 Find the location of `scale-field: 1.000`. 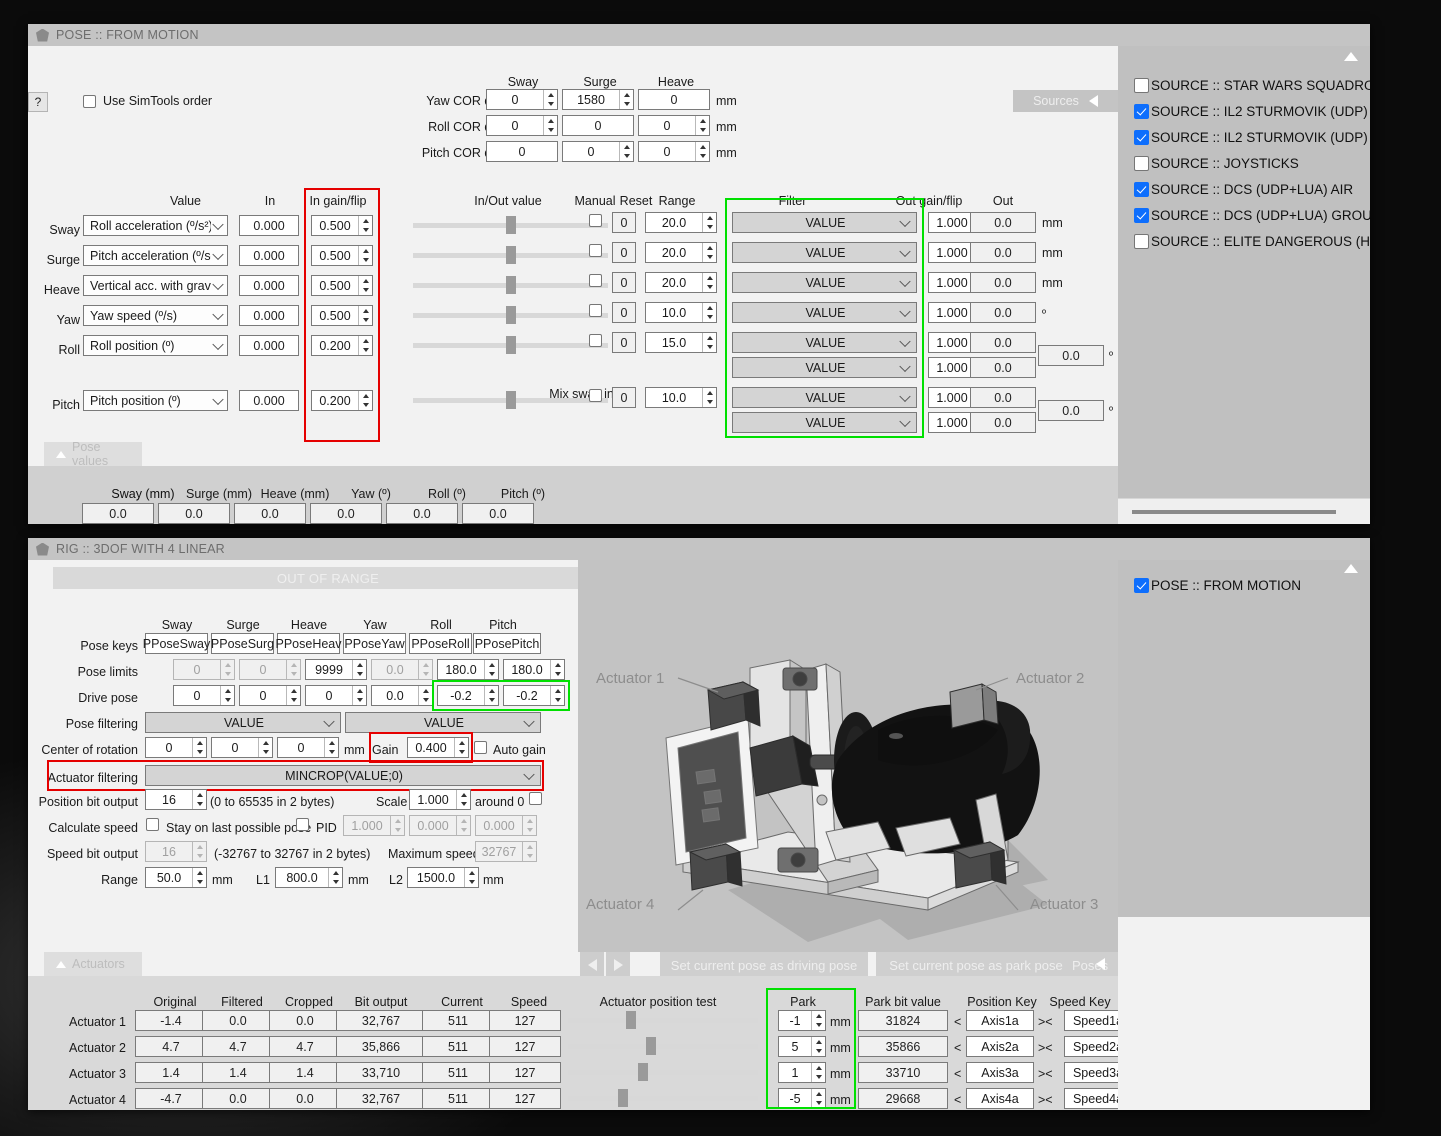

scale-field: 1.000 is located at coordinates (440, 799).